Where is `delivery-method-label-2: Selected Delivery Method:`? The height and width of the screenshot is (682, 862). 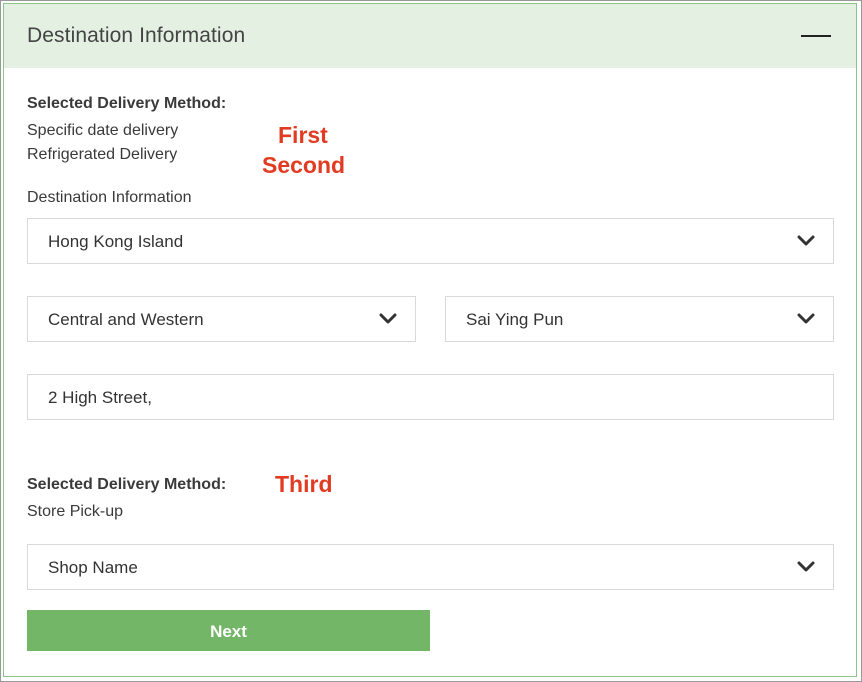
delivery-method-label-2: Selected Delivery Method: is located at coordinates (127, 484).